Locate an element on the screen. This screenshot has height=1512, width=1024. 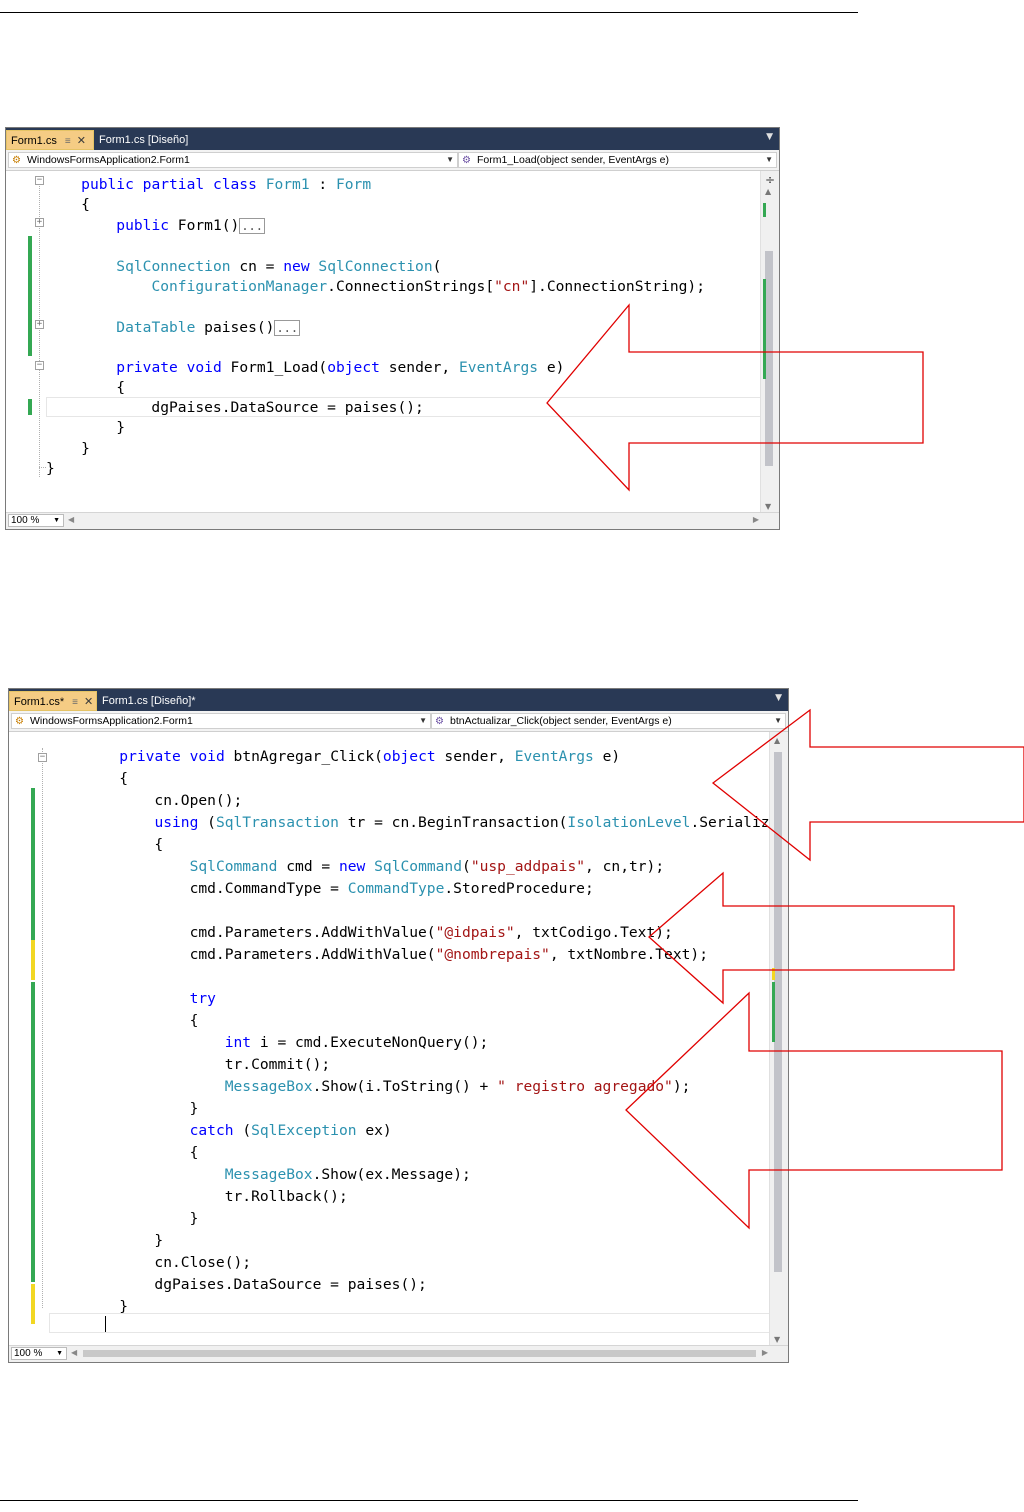
tab-form1-design: Form1.cs [Diseño]* is located at coordinates (149, 701).